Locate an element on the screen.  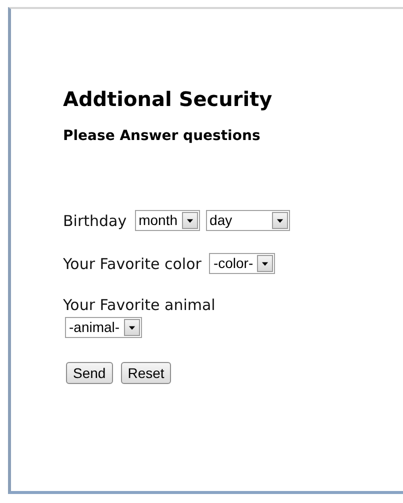
form-button: Send is located at coordinates (89, 373).